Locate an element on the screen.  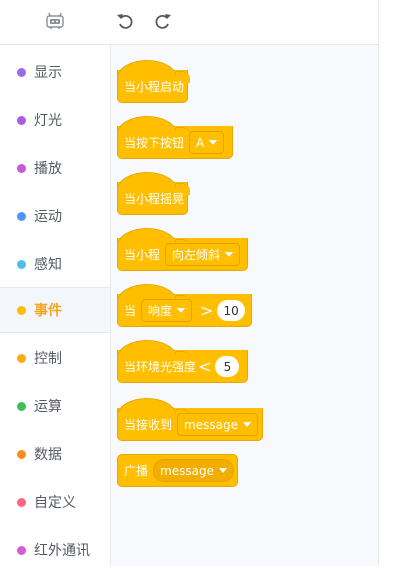
category-label: 红外通讯 is located at coordinates (62, 551).